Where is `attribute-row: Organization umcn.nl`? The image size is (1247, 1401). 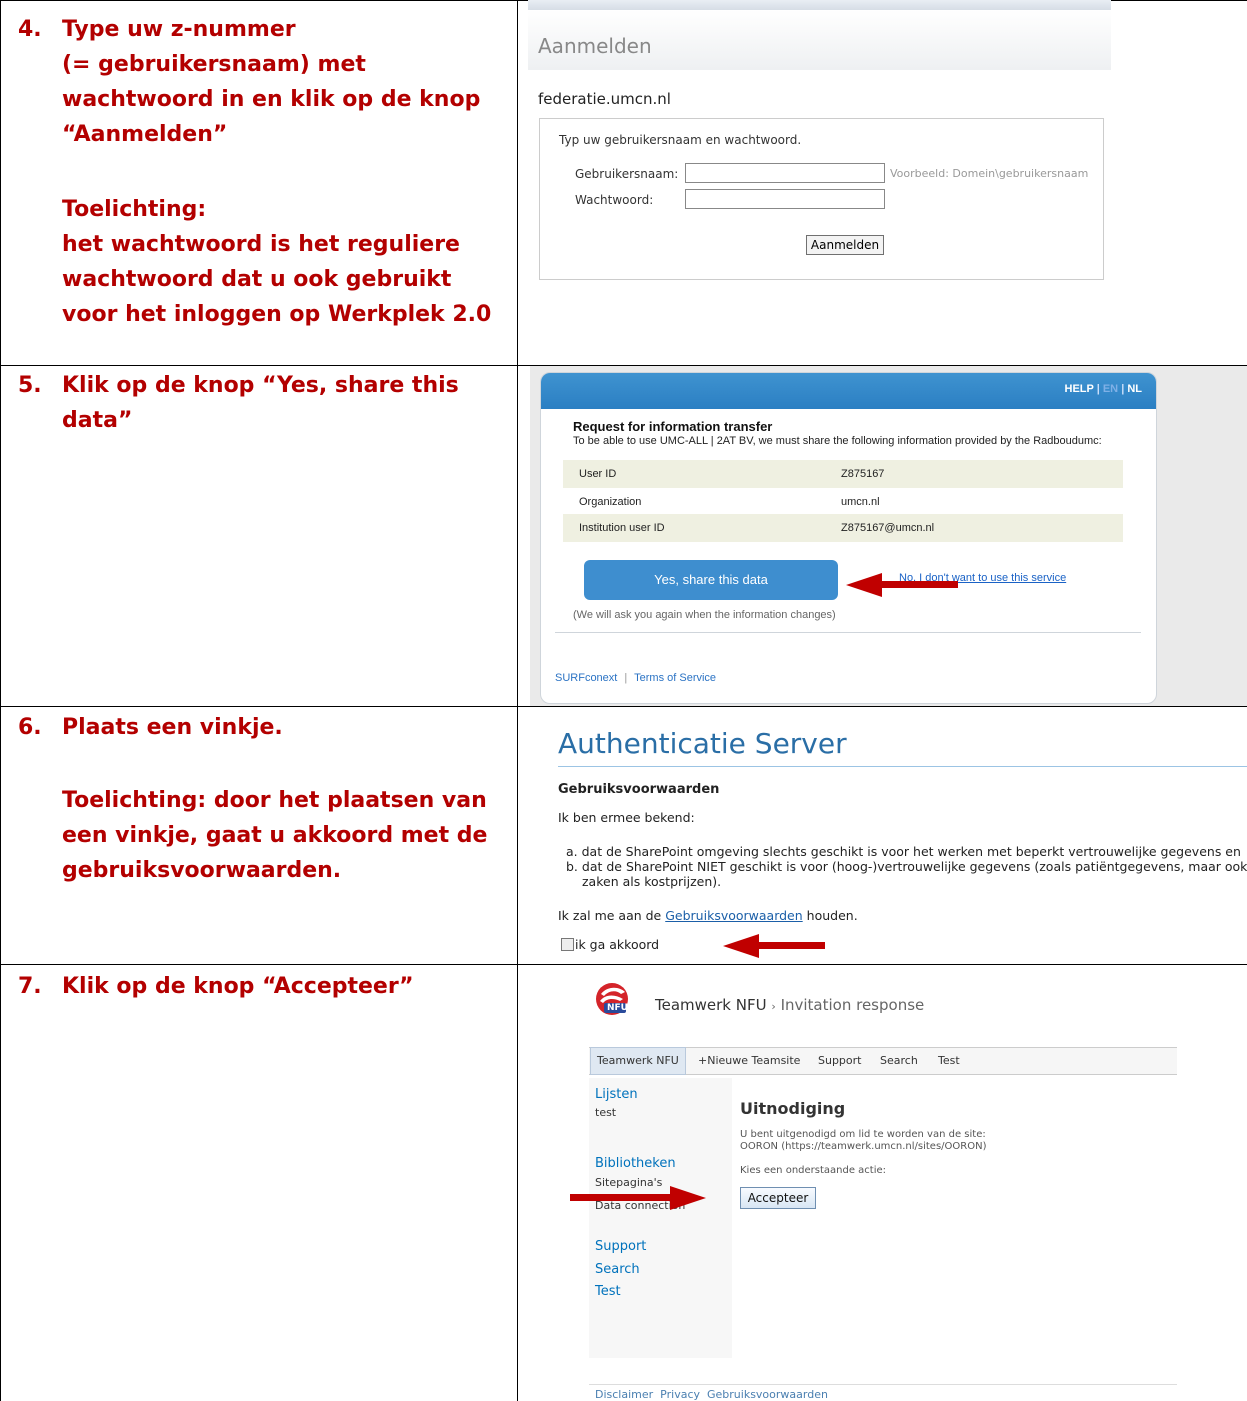 attribute-row: Organization umcn.nl is located at coordinates (843, 502).